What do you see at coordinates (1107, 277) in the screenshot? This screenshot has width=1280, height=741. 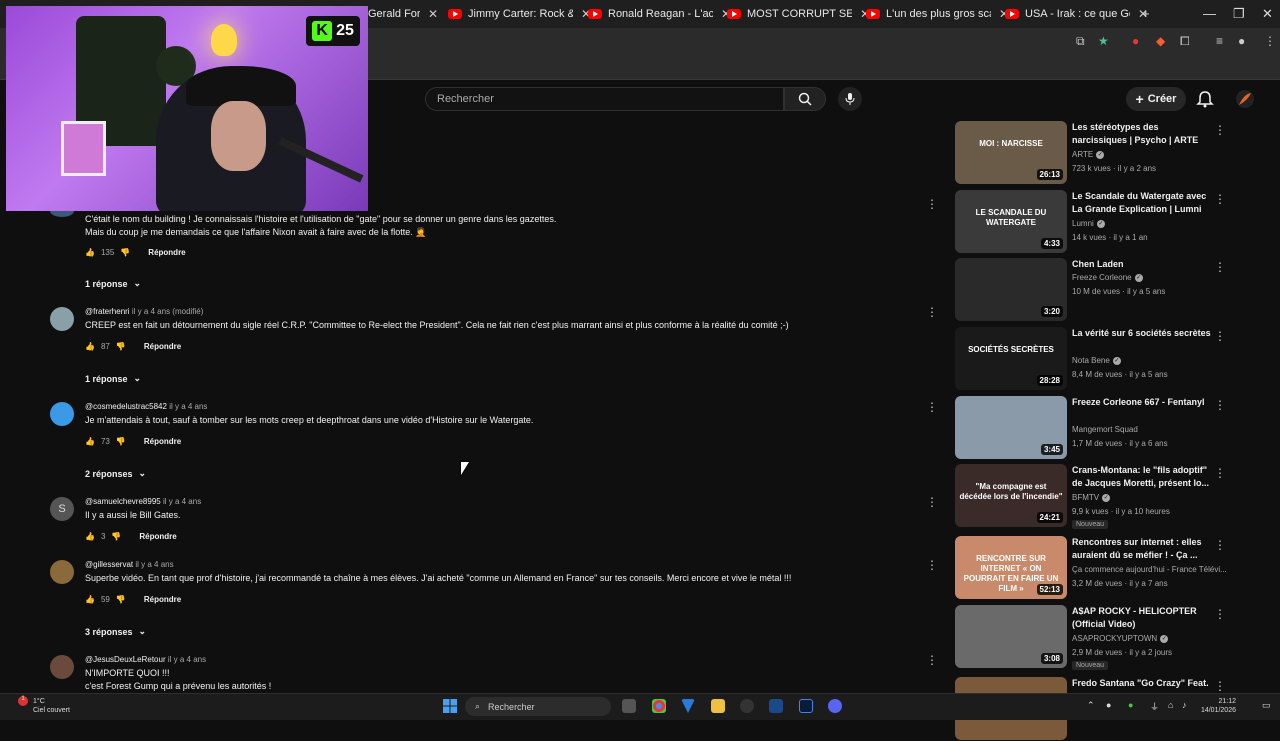 I see `channel-name: Freeze Corleone ✓` at bounding box center [1107, 277].